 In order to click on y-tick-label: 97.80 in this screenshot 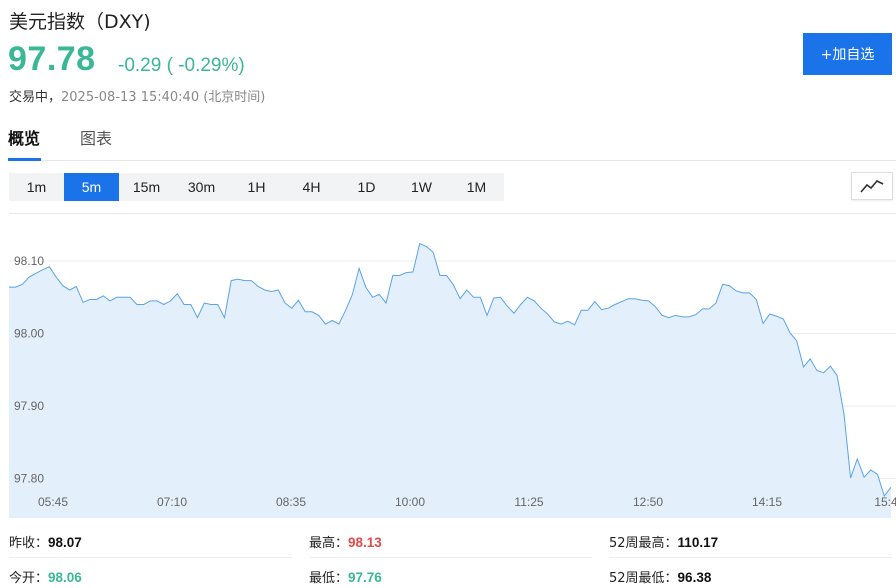, I will do `click(29, 479)`.